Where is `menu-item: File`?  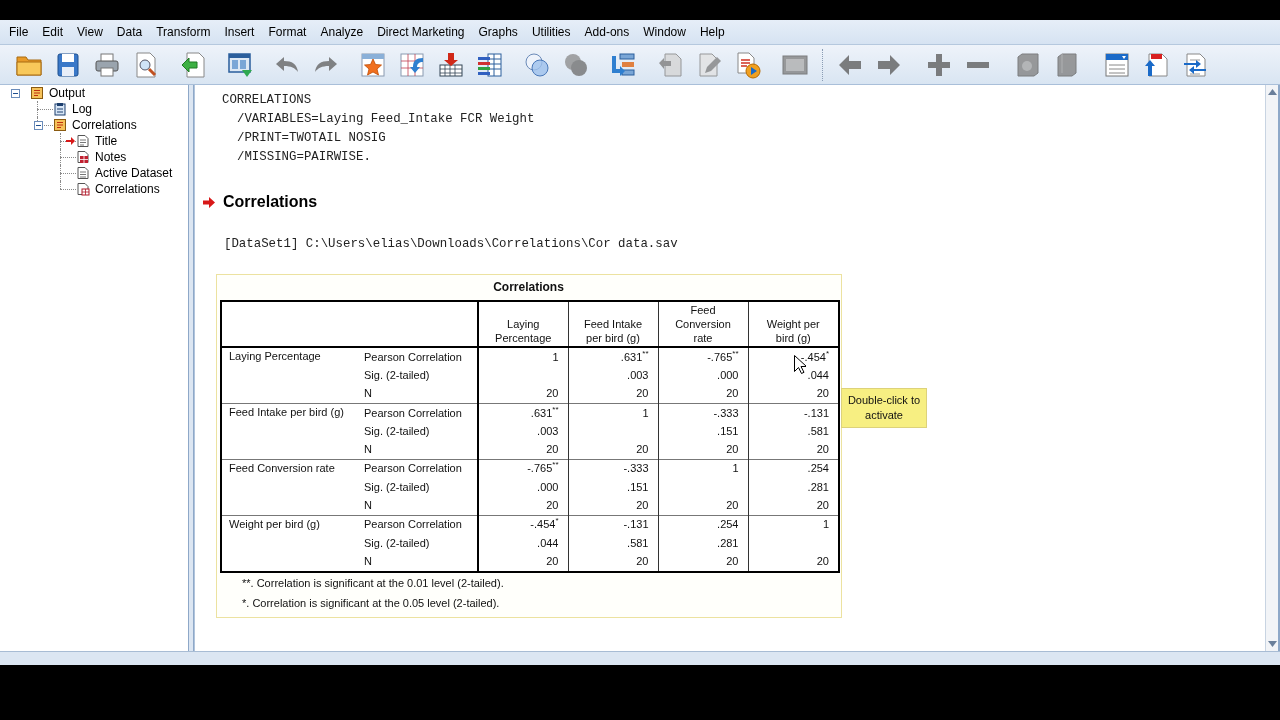 menu-item: File is located at coordinates (19, 32).